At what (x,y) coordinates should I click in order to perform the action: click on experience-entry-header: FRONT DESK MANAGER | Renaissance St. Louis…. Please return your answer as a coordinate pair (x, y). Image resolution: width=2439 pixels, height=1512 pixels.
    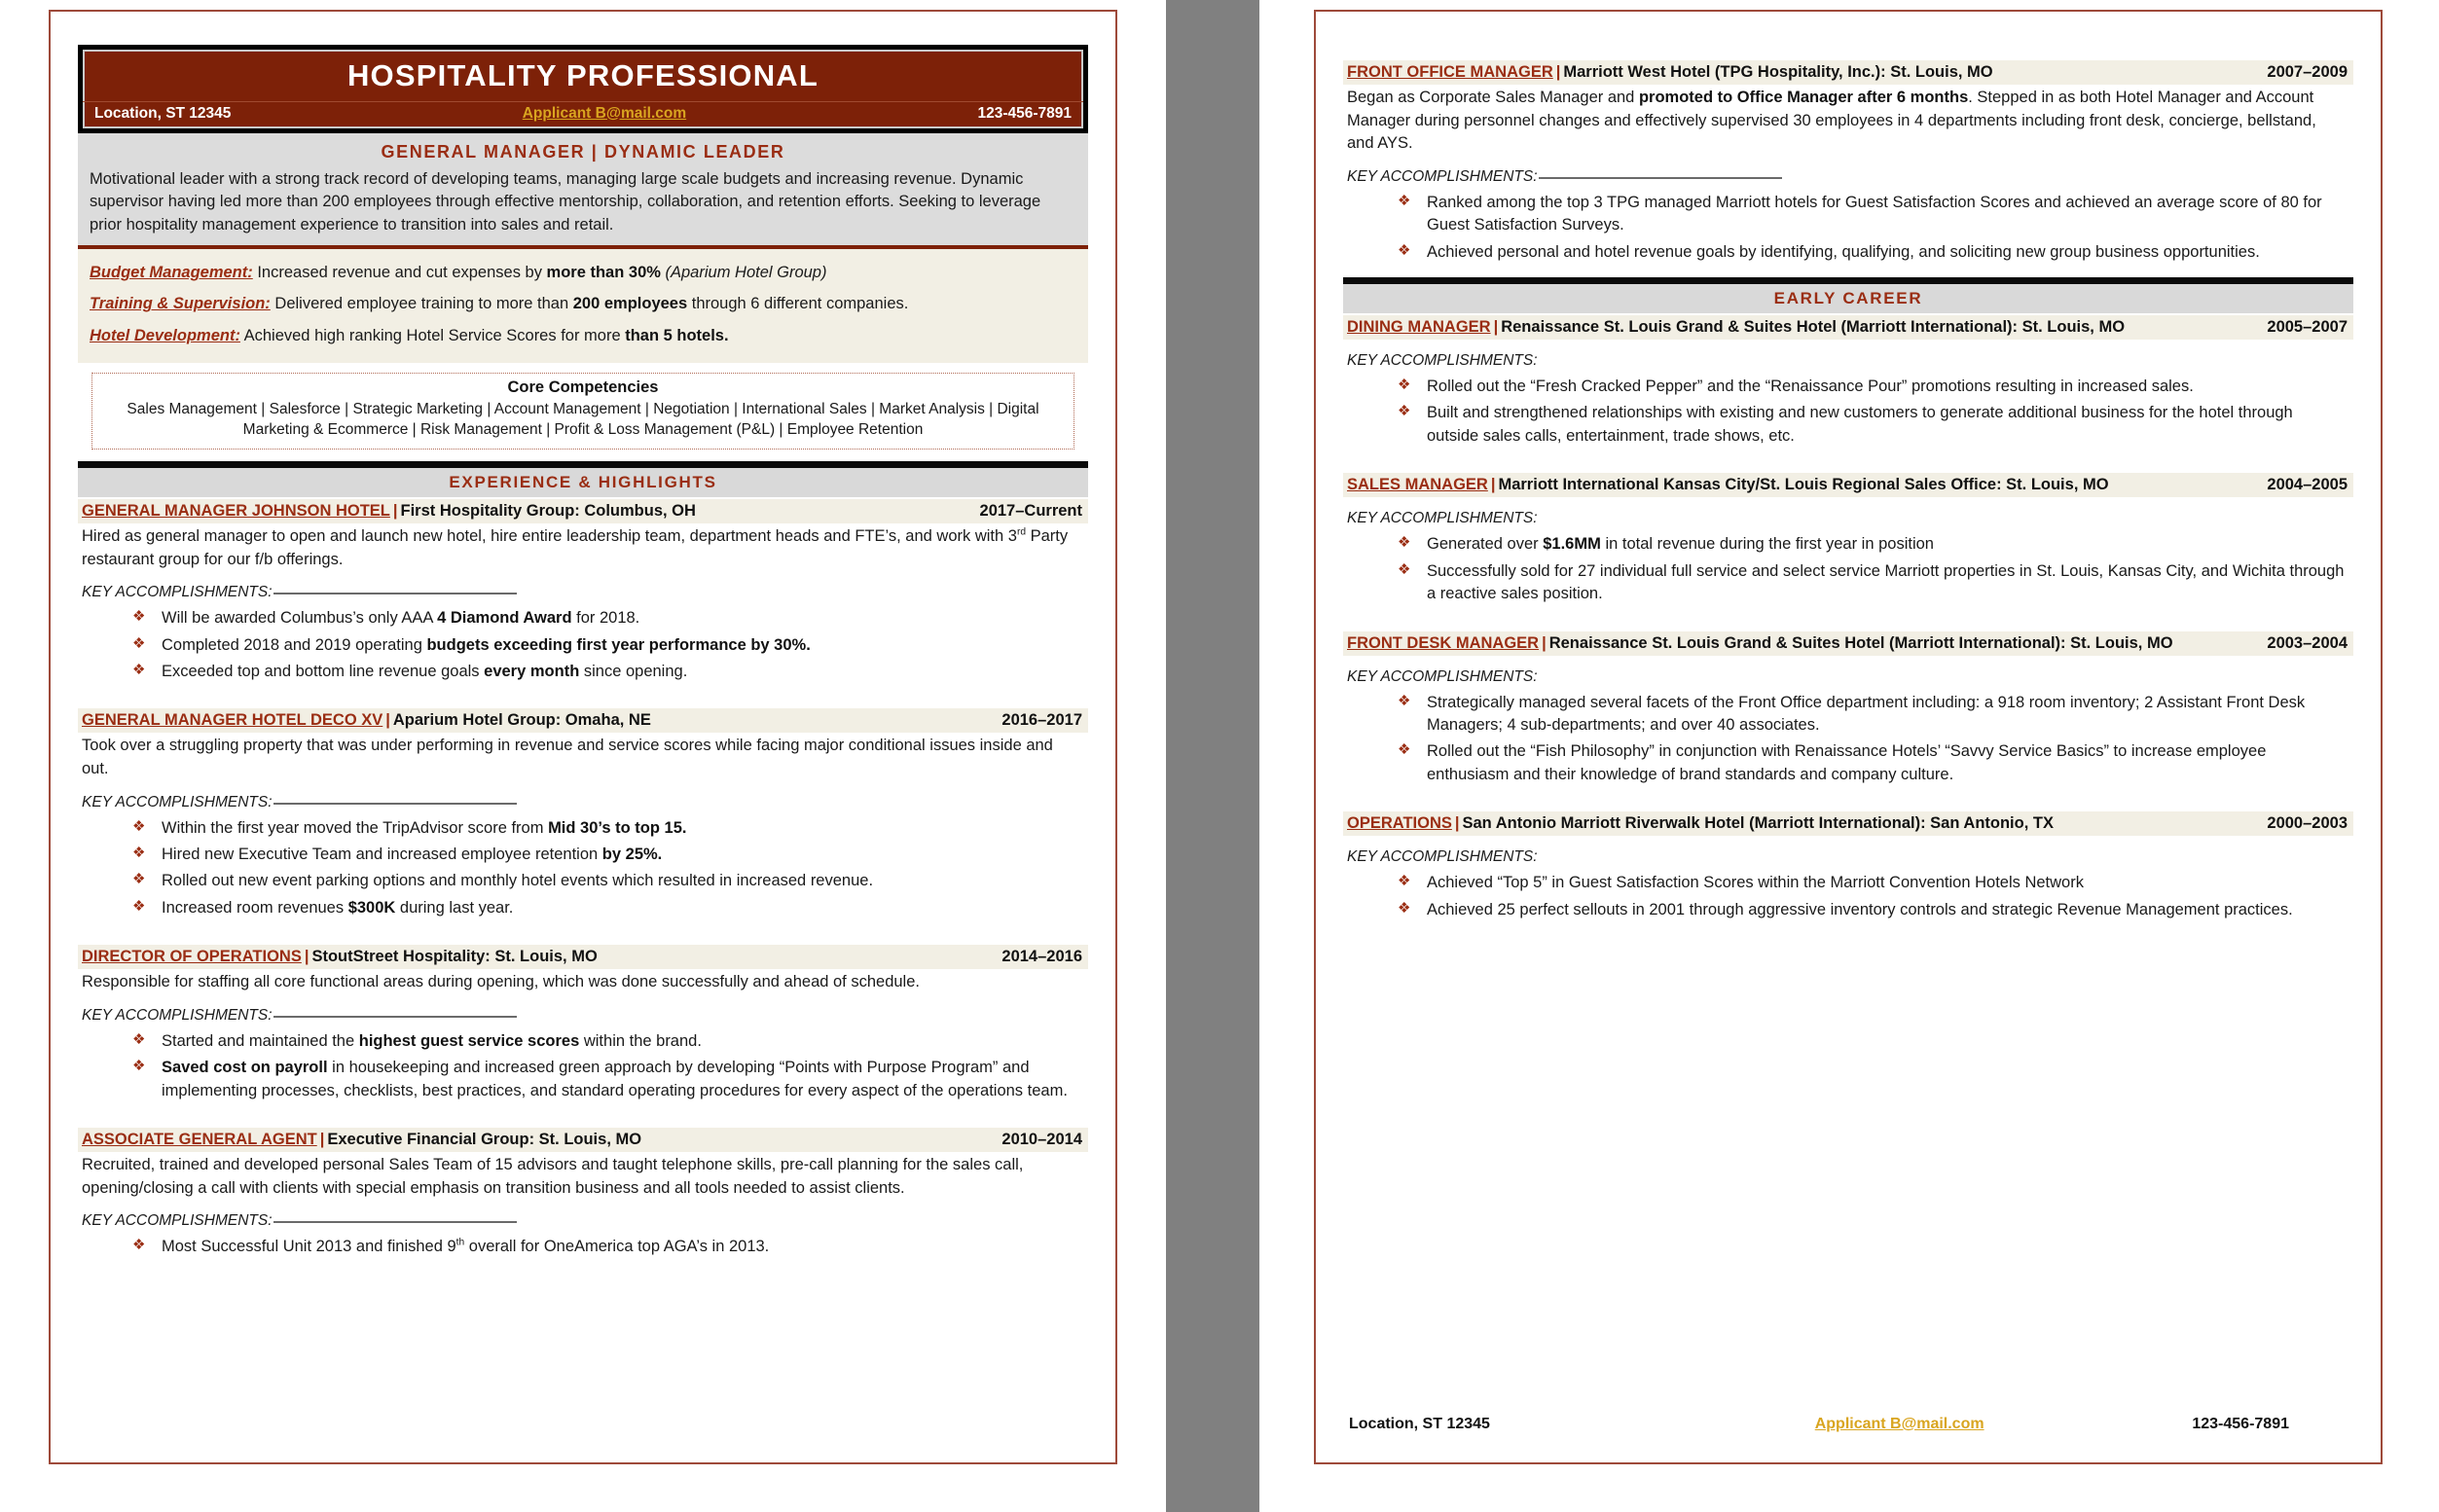
    Looking at the image, I should click on (1848, 643).